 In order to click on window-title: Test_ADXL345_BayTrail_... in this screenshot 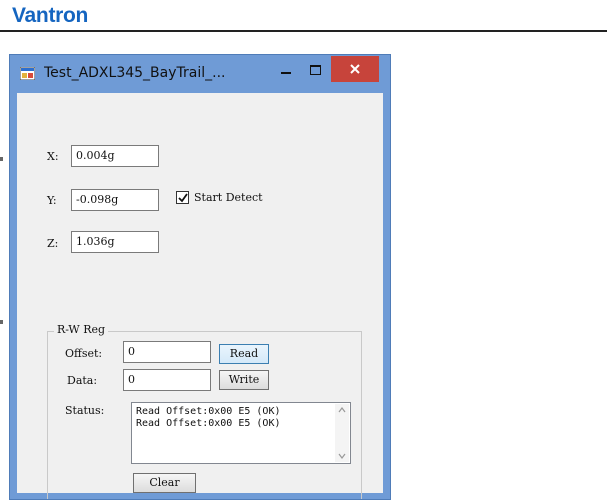, I will do `click(135, 73)`.